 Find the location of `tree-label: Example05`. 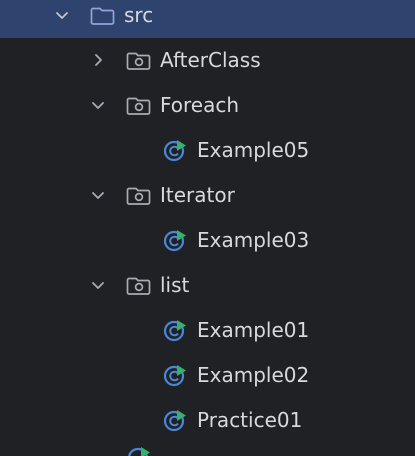

tree-label: Example05 is located at coordinates (253, 150).